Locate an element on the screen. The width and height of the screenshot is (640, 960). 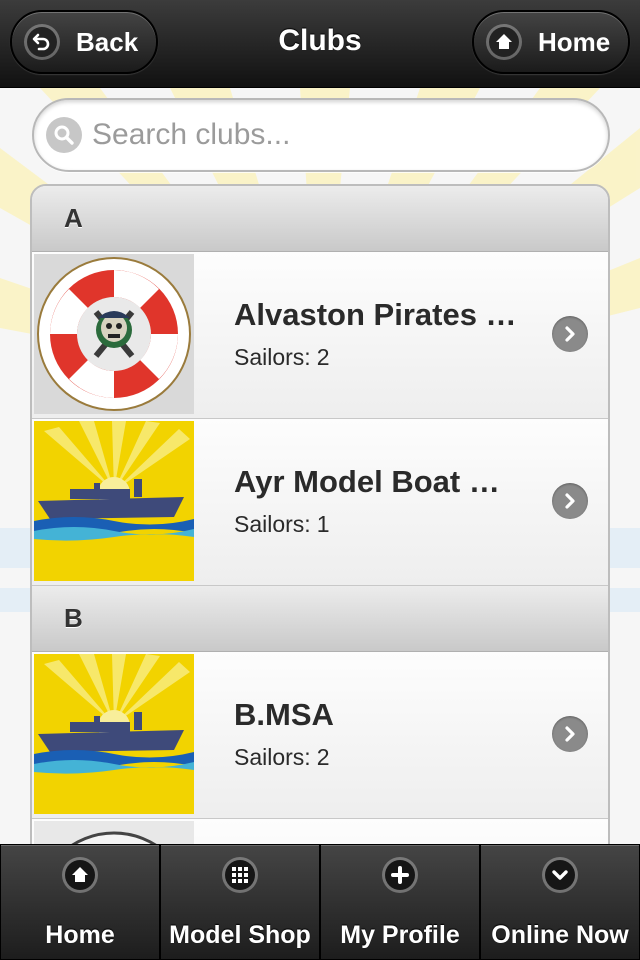
search-bar is located at coordinates (321, 135).